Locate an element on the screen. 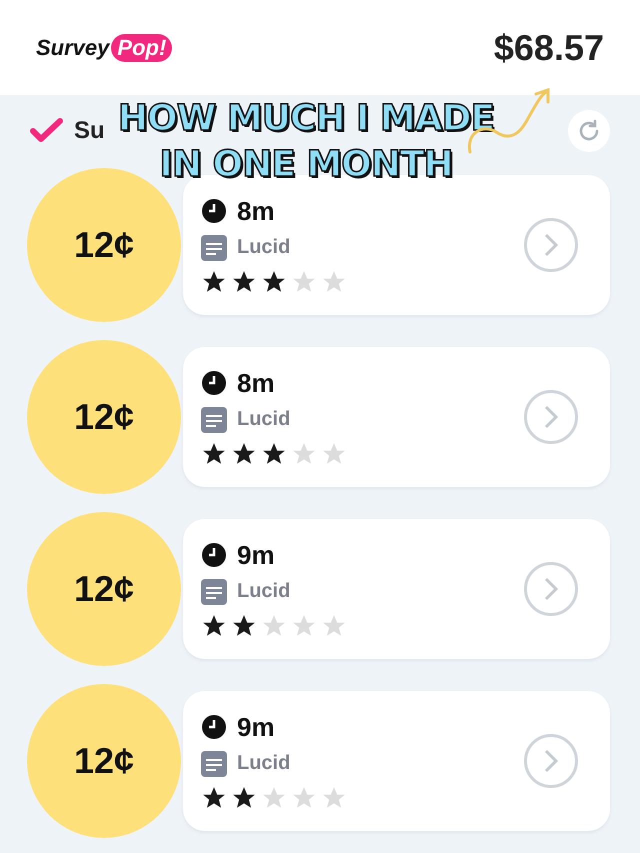 This screenshot has width=640, height=853. check-icon is located at coordinates (47, 131).